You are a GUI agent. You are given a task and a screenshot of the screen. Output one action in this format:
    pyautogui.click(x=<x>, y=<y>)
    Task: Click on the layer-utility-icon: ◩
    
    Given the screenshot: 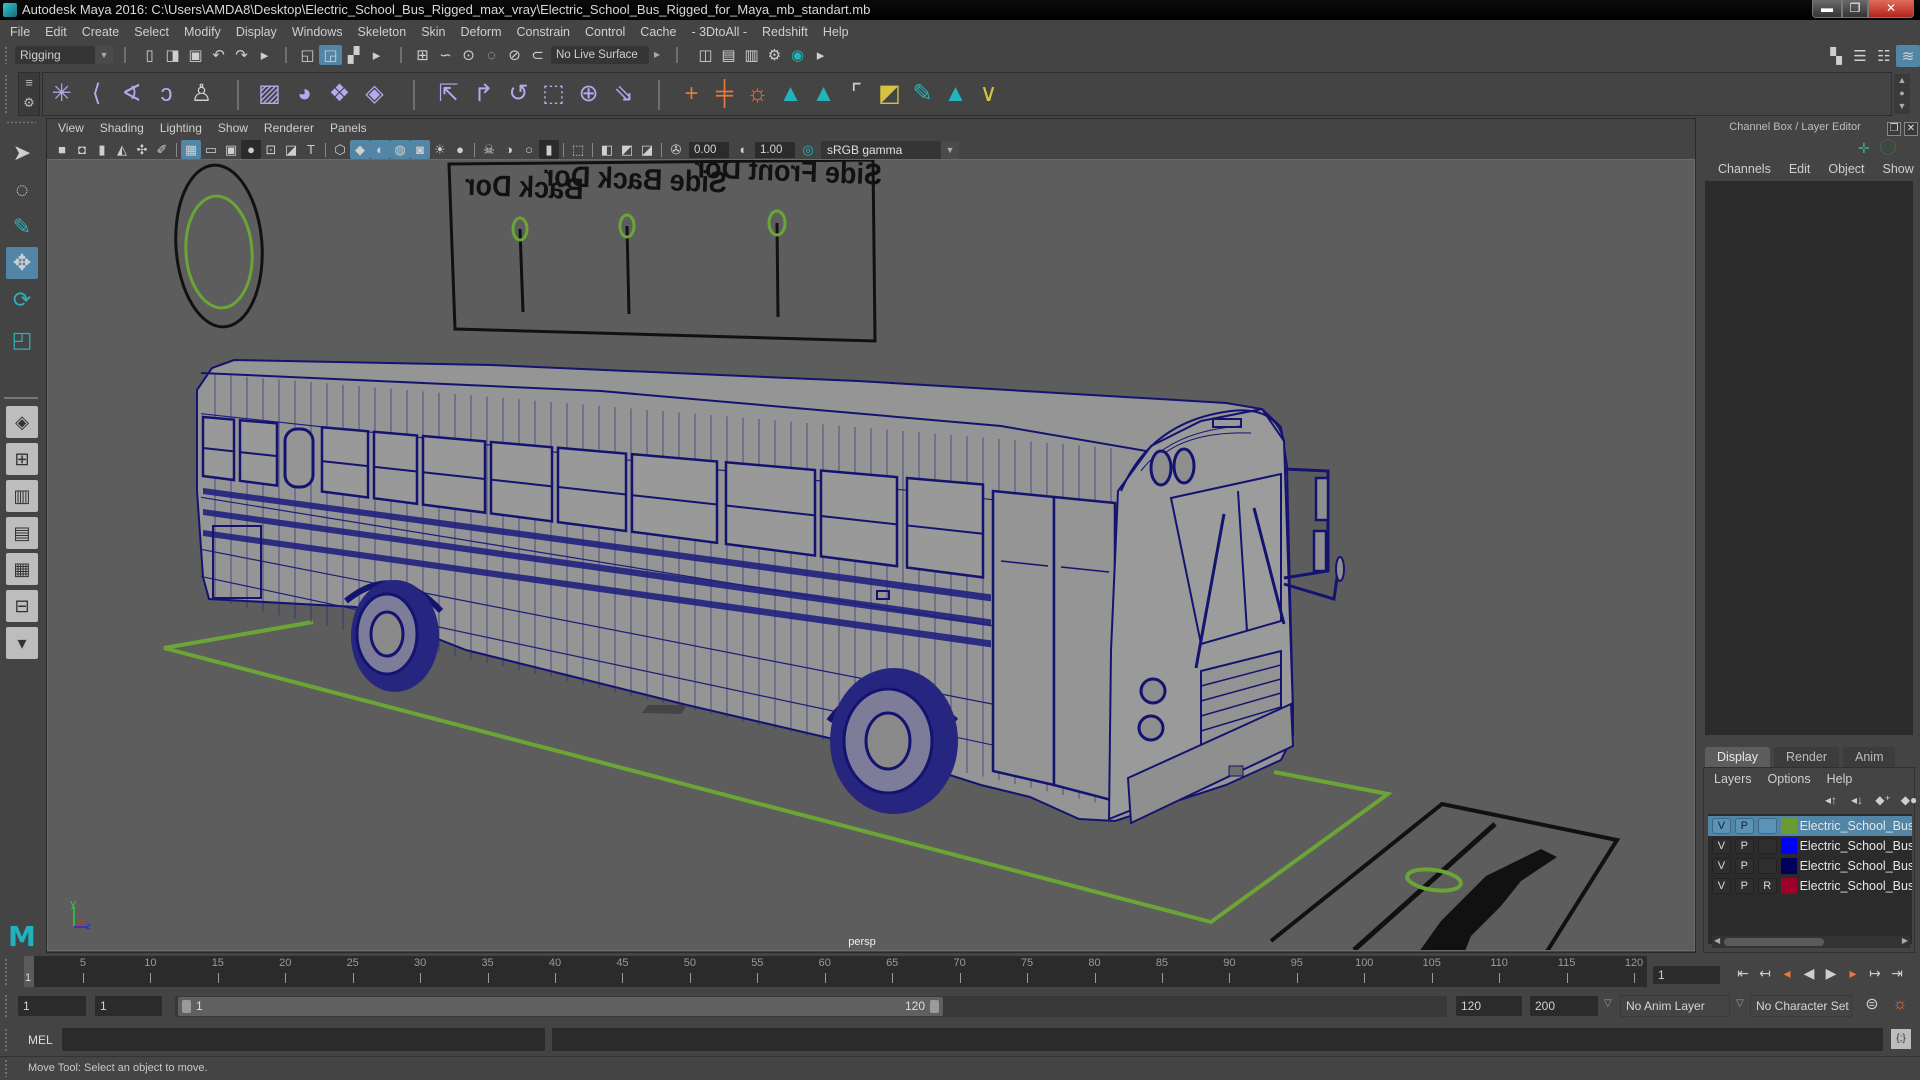 What is the action you would take?
    pyautogui.click(x=889, y=94)
    